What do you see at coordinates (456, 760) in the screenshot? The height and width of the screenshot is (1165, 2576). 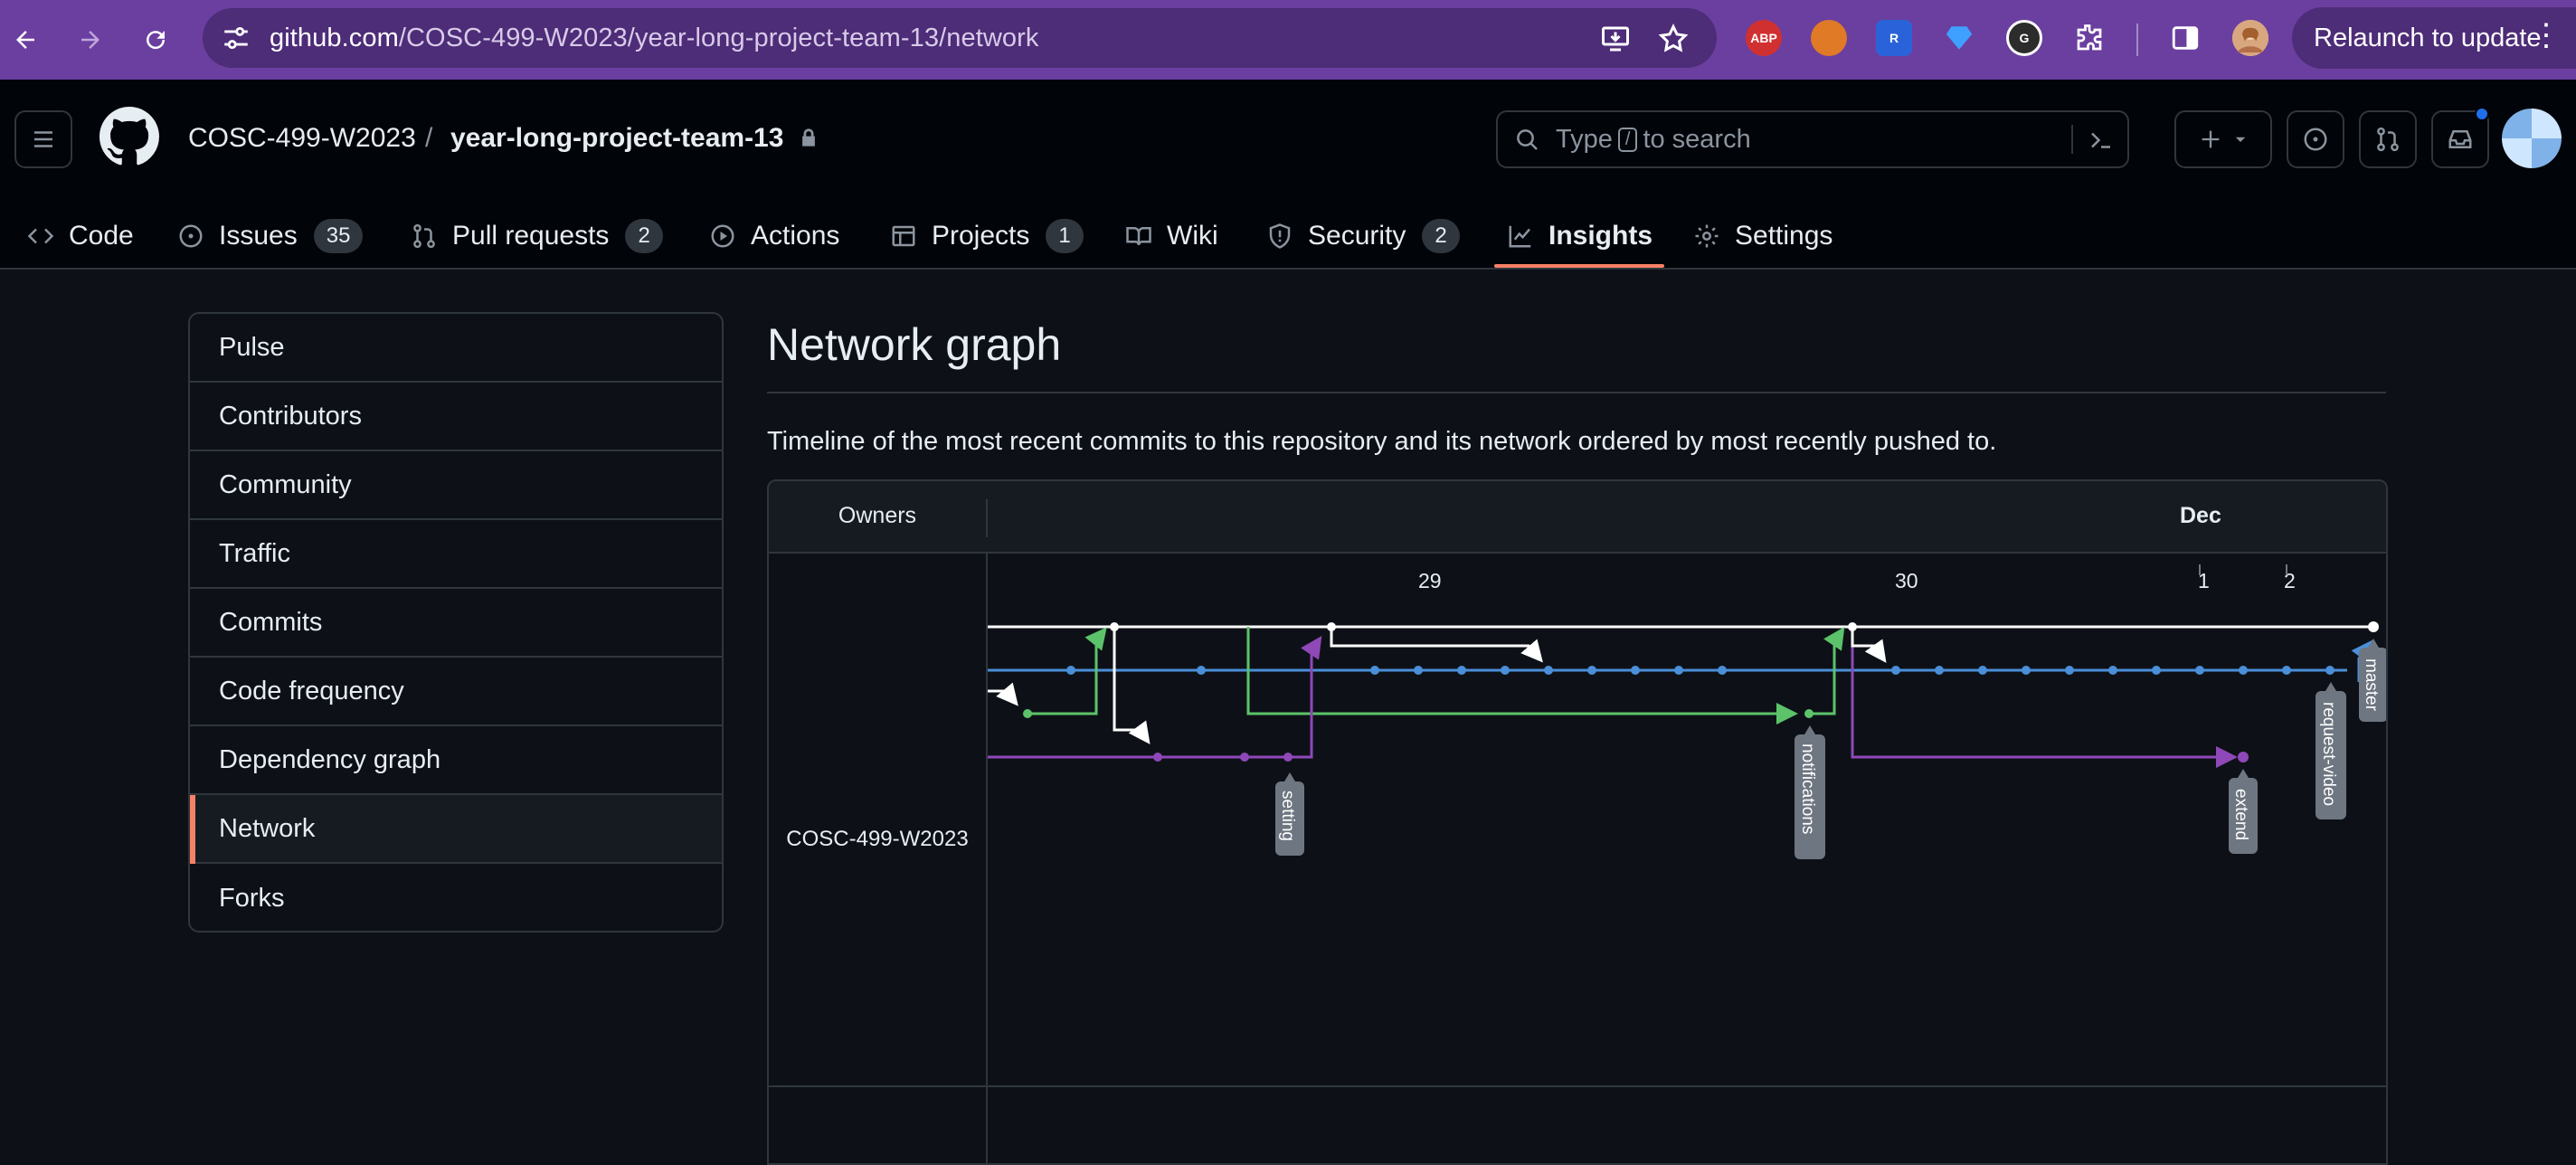 I see `sidebar-item-dependency-graph: Dependency graph` at bounding box center [456, 760].